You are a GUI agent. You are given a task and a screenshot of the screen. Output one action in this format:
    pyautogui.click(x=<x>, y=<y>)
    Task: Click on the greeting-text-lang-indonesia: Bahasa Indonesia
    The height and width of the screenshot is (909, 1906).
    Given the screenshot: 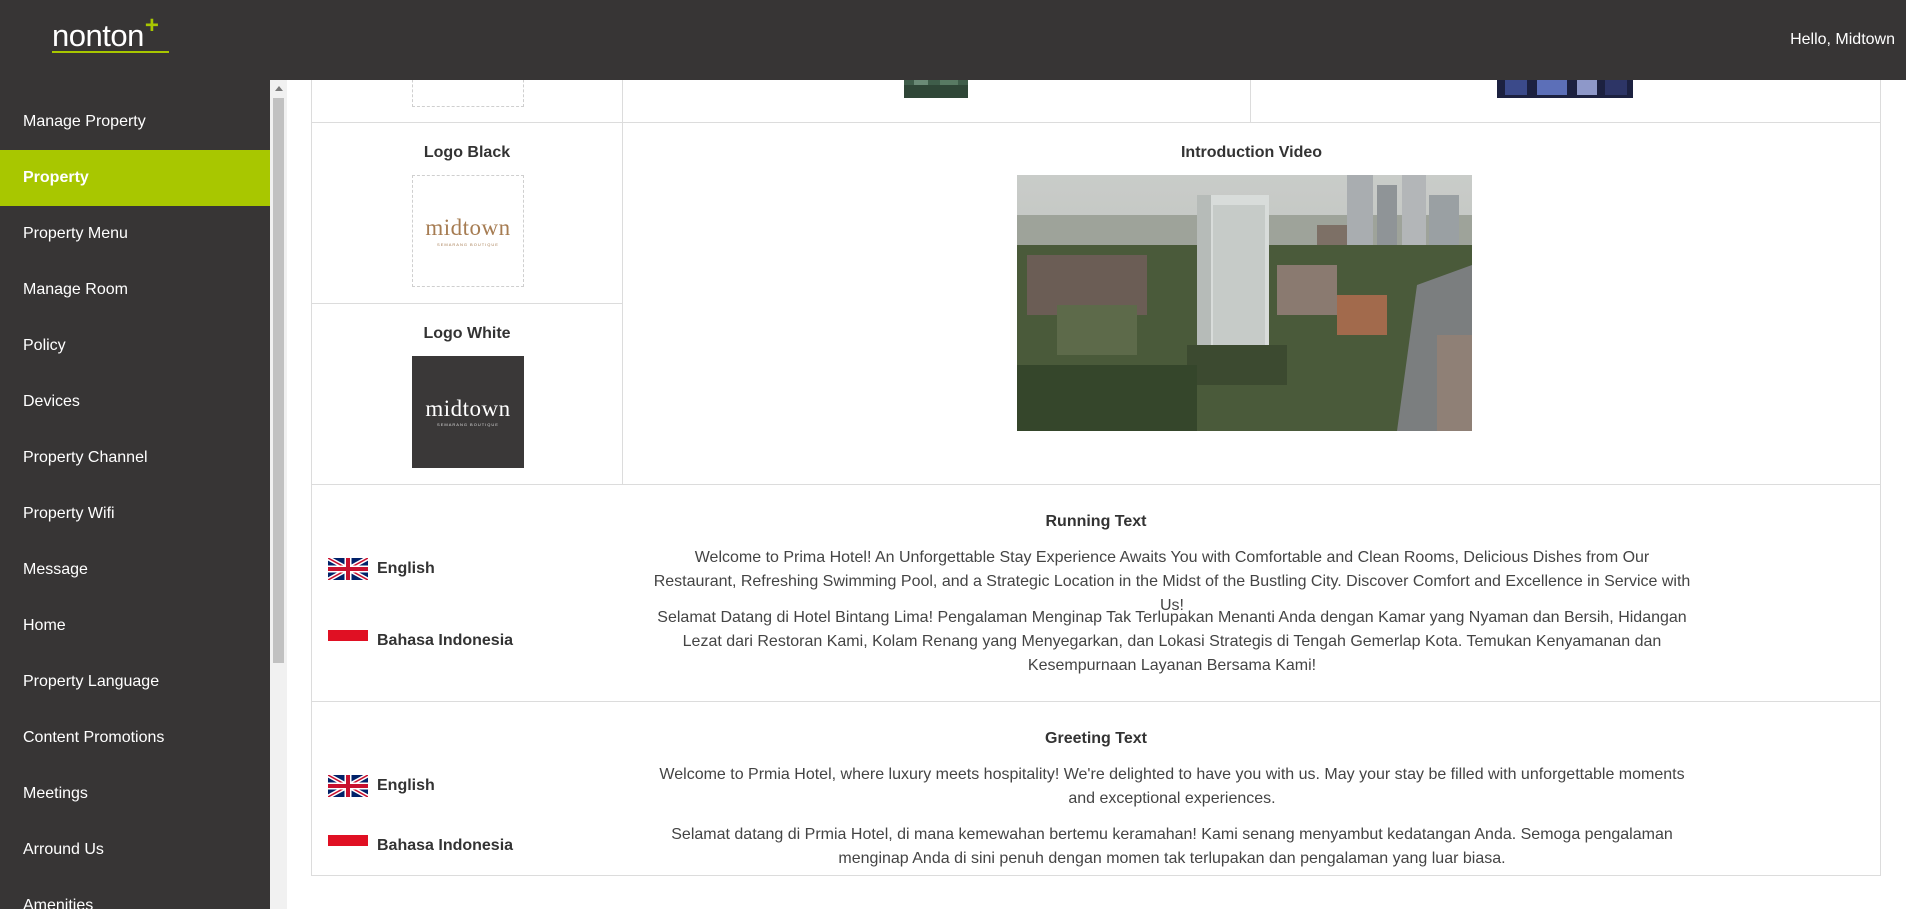 What is the action you would take?
    pyautogui.click(x=420, y=846)
    